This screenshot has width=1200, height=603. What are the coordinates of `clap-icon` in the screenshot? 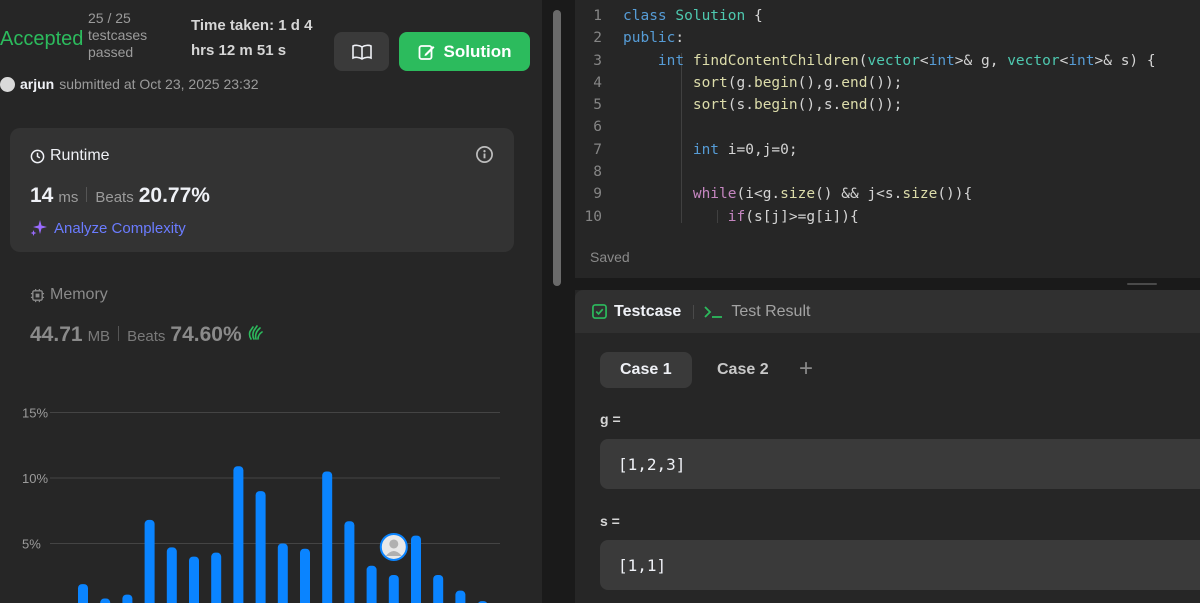 It's located at (255, 332).